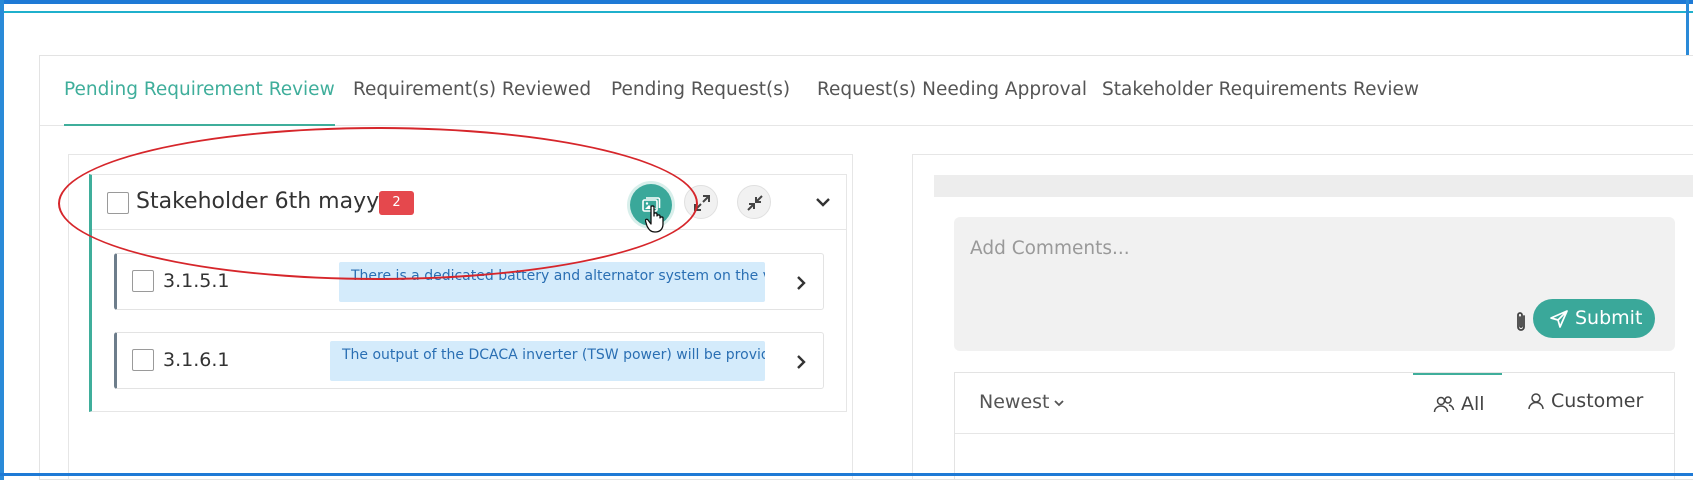 The image size is (1693, 480). What do you see at coordinates (258, 201) in the screenshot?
I see `group-title: Stakeholder 6th mayy` at bounding box center [258, 201].